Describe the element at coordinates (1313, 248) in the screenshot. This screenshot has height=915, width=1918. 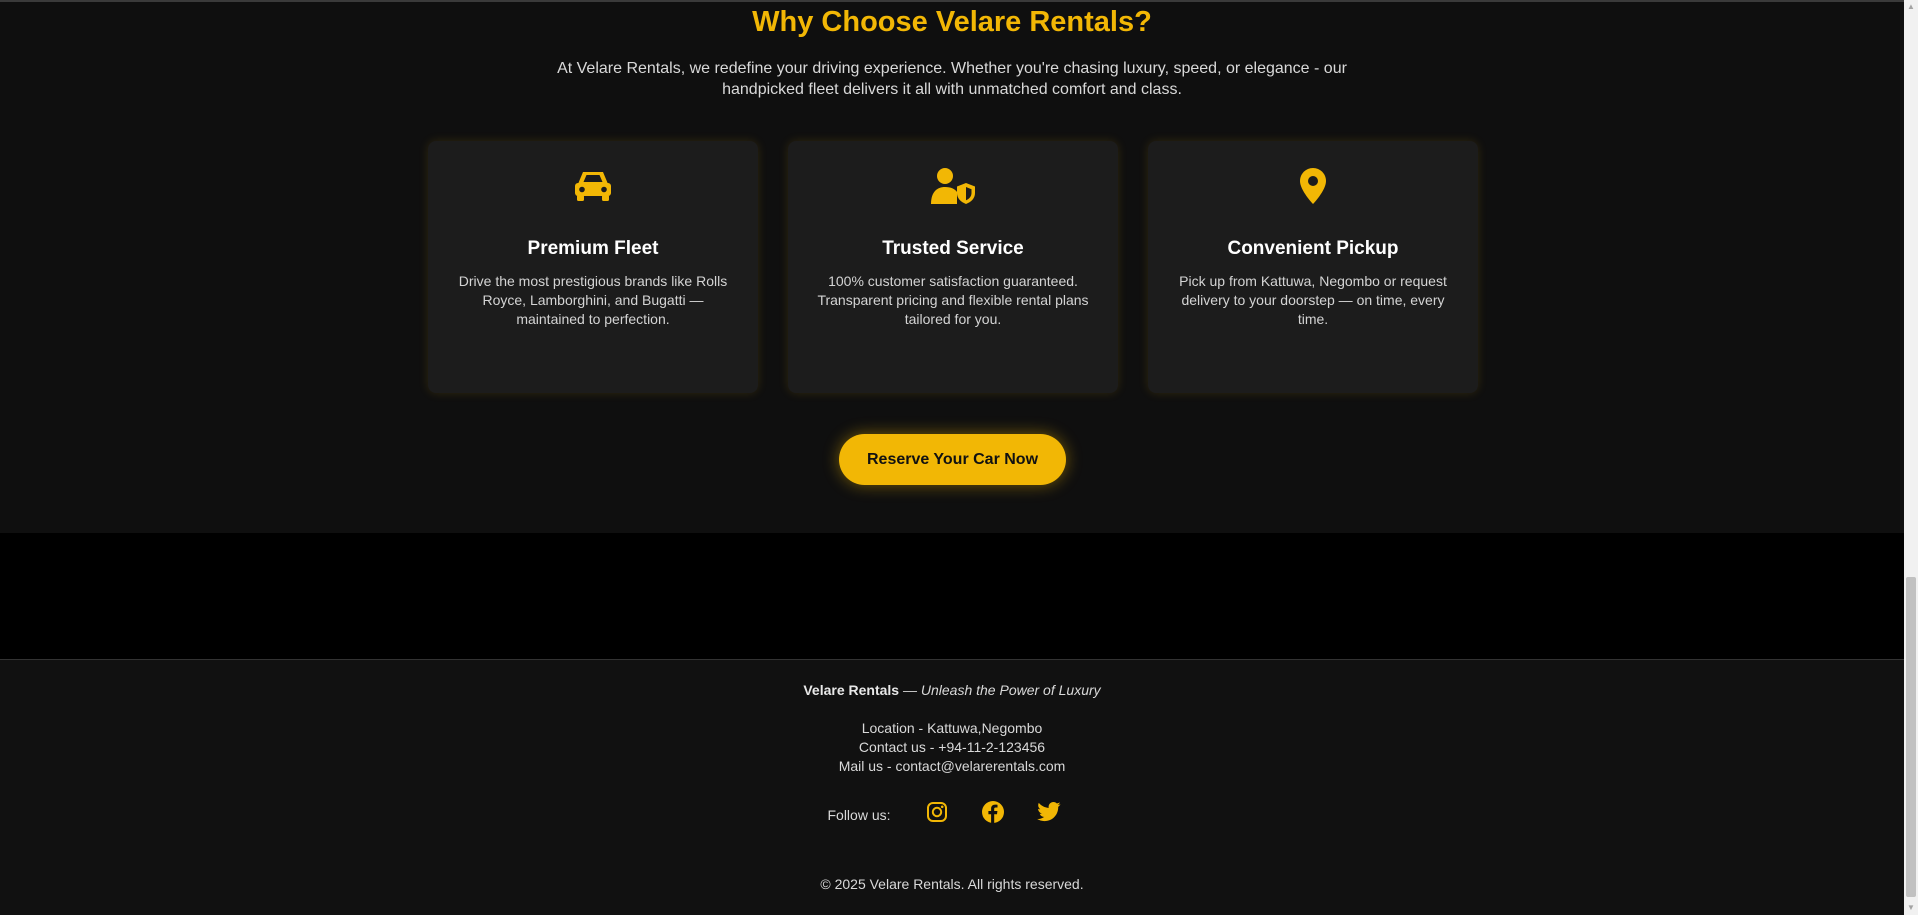
I see `feature-title: Convenient Pickup` at that location.